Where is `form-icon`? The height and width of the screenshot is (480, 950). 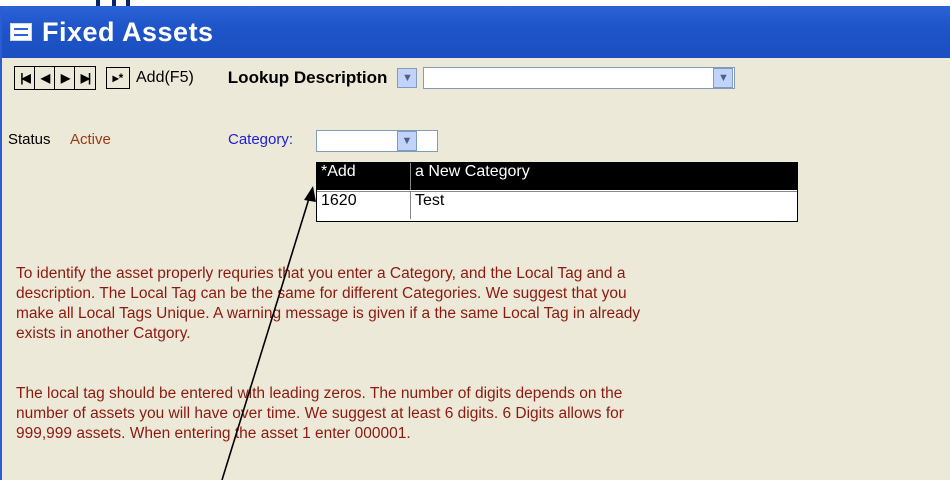
form-icon is located at coordinates (21, 32).